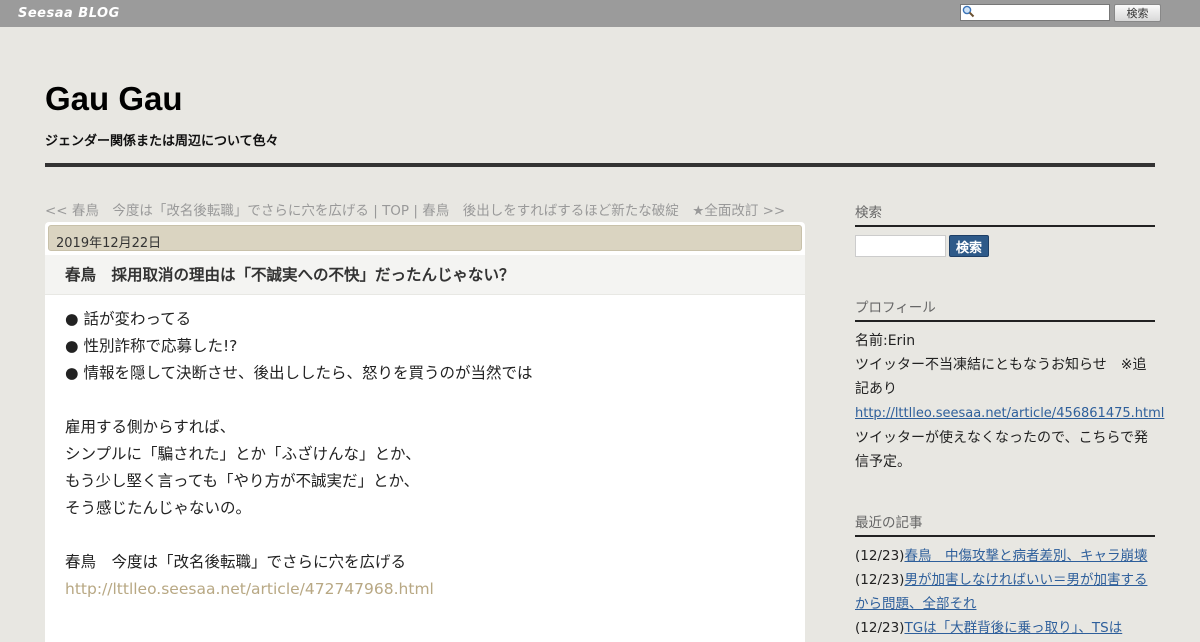 This screenshot has width=1200, height=642. Describe the element at coordinates (1002, 450) in the screenshot. I see `profile-note: ツイッターが使えなくなったので、こちらで発信予定。` at that location.